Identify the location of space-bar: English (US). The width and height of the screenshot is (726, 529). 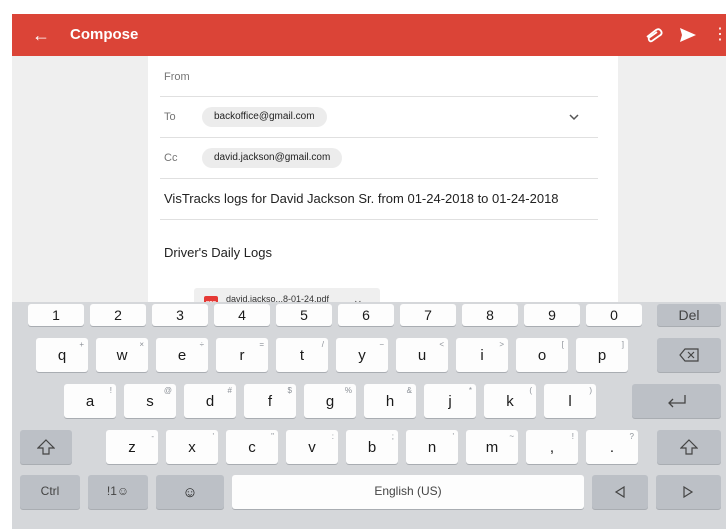
(408, 492).